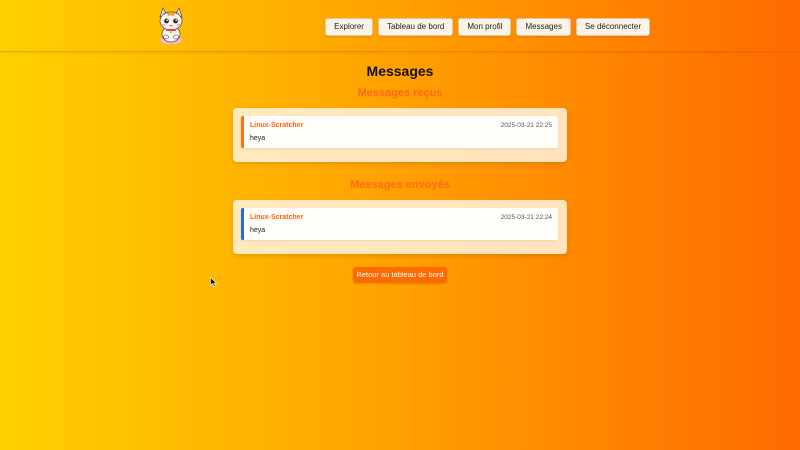 The height and width of the screenshot is (450, 800). I want to click on mouse-pointer-icon, so click(213, 282).